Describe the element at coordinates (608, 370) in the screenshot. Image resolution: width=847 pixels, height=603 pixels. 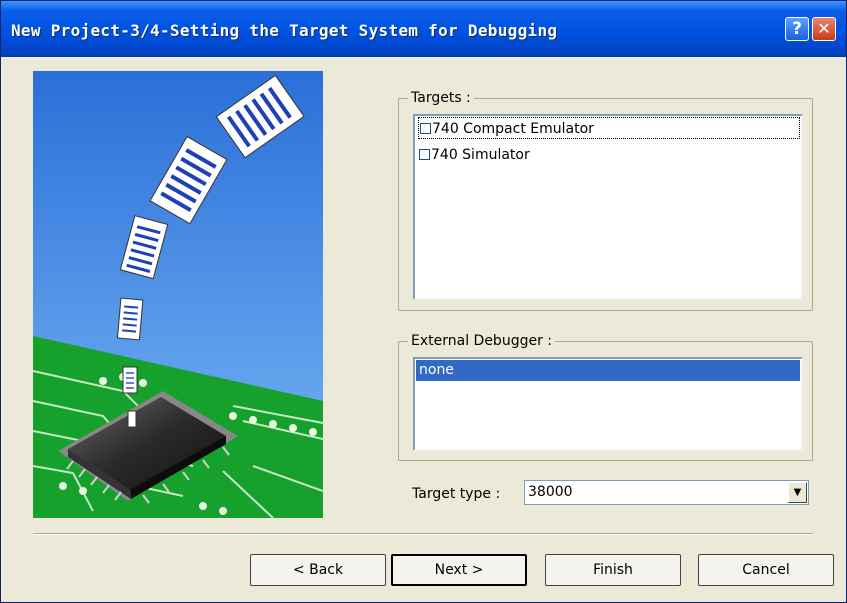
I see `external-debugger-item-none: none` at that location.